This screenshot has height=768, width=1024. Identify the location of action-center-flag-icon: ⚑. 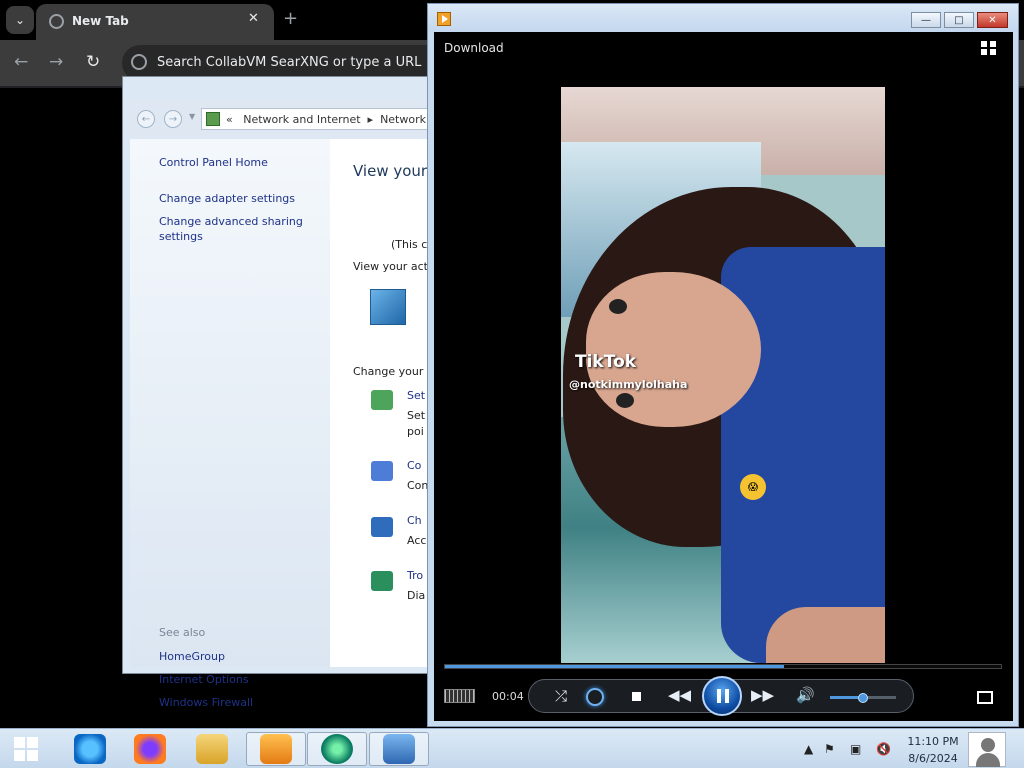
(829, 749).